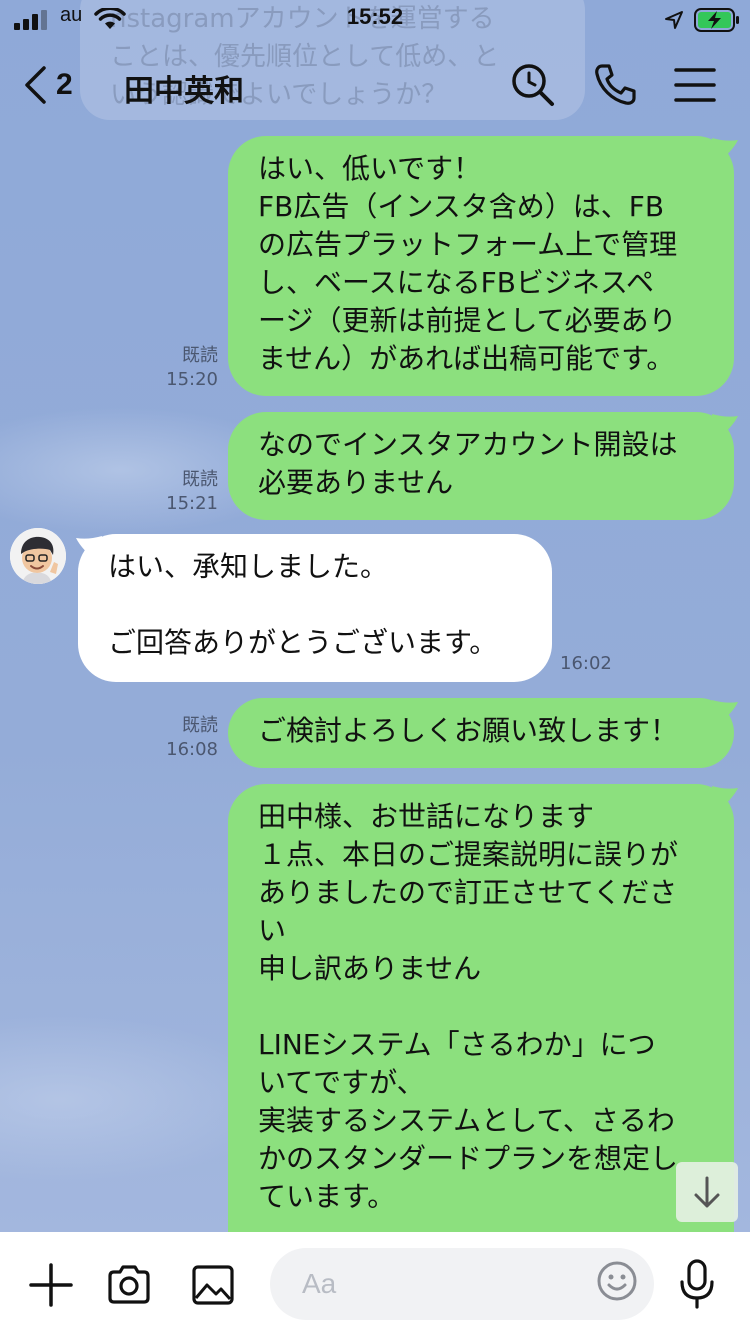 The image size is (750, 1334). Describe the element at coordinates (375, 85) in the screenshot. I see `chat-header: 2 田中英和` at that location.